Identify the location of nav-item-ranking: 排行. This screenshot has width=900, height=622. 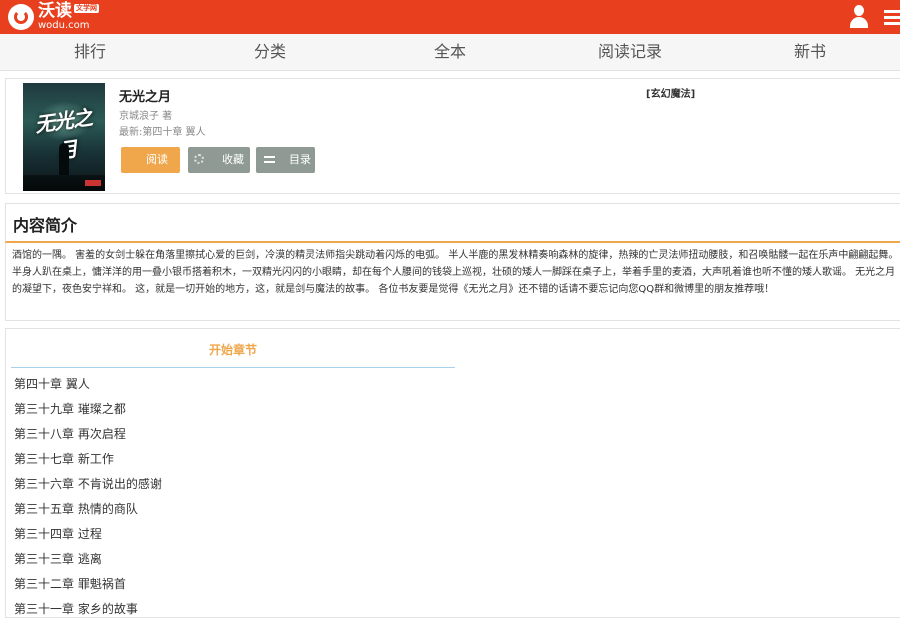
(90, 52).